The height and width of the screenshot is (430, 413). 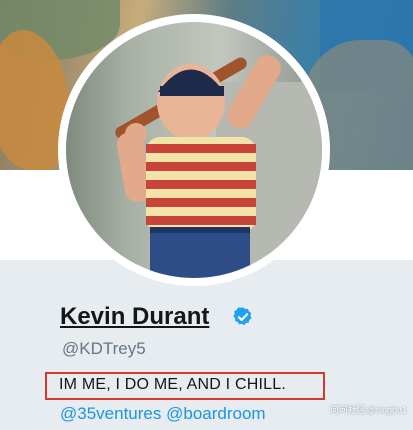 What do you see at coordinates (163, 414) in the screenshot?
I see `bio-links: @35ventures @boardroom` at bounding box center [163, 414].